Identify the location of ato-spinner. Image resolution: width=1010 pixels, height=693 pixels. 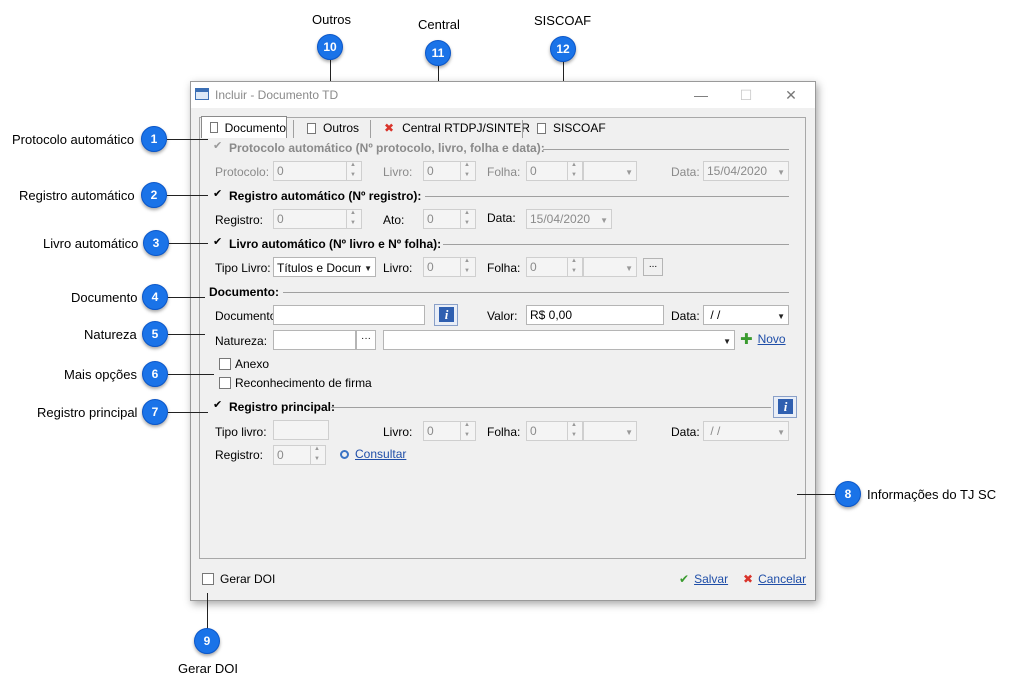
(468, 219).